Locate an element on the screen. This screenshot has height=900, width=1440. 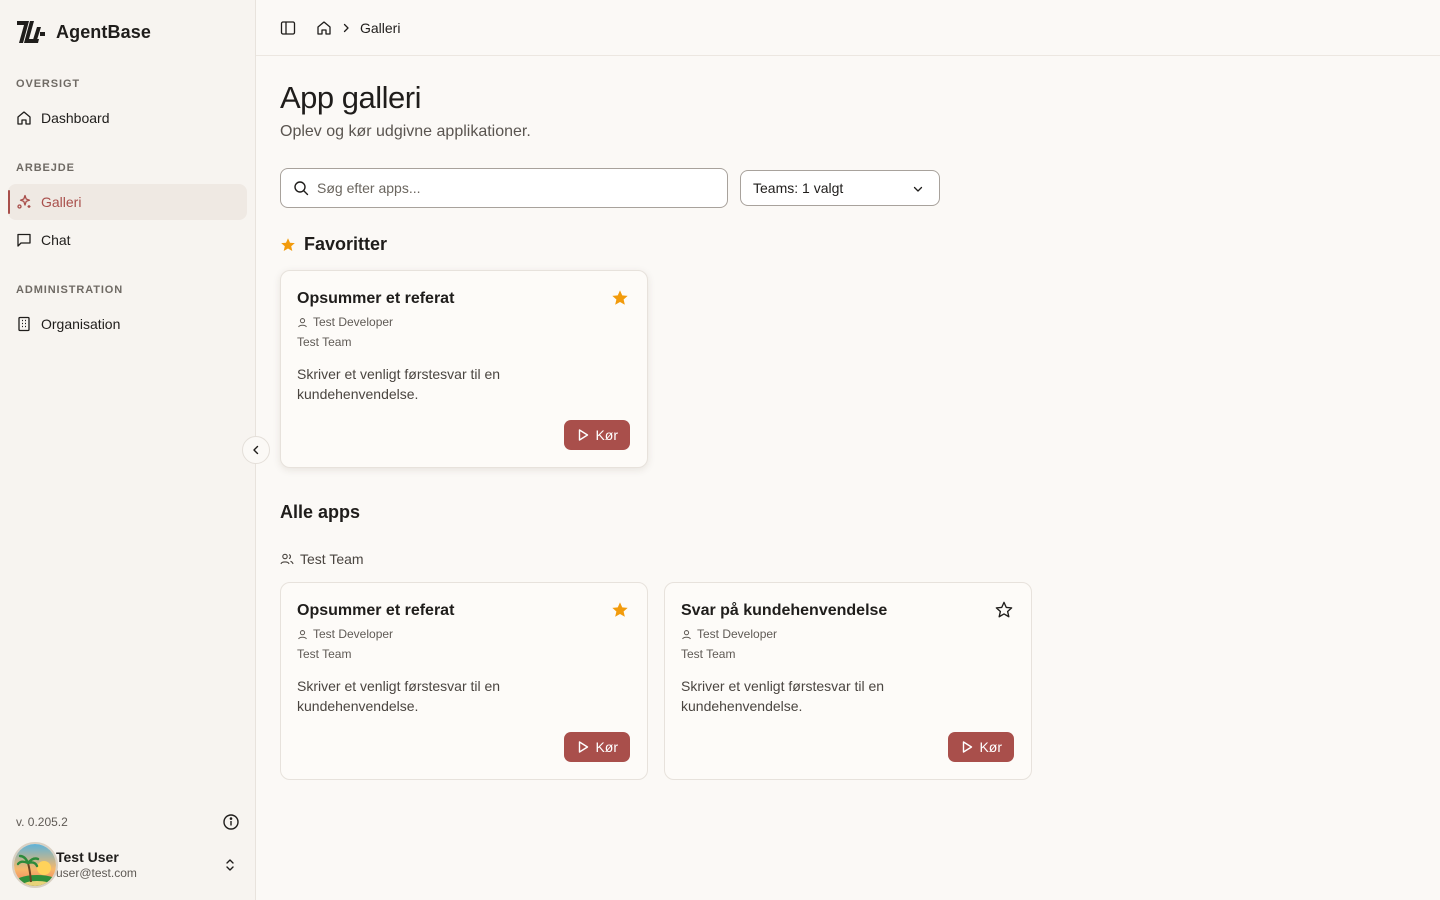
team-group-label: Test Team is located at coordinates (322, 559).